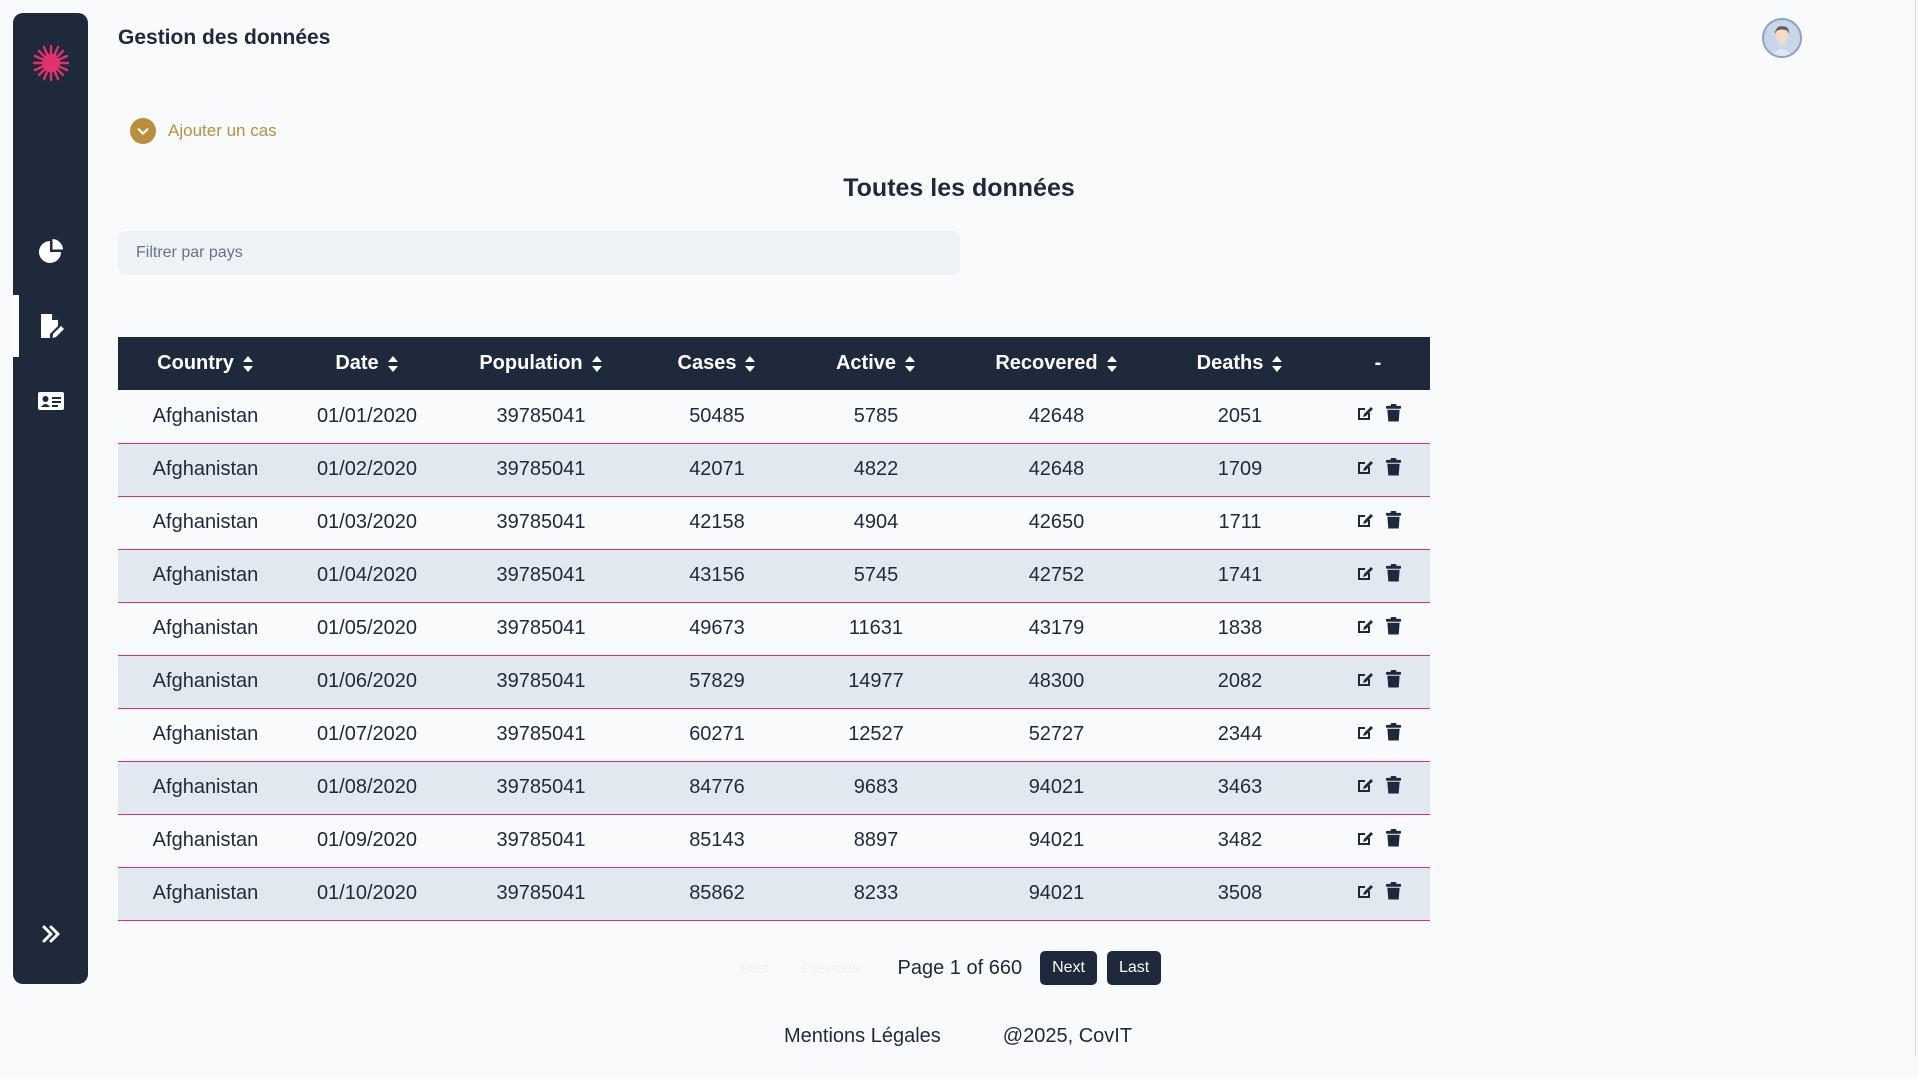  What do you see at coordinates (717, 787) in the screenshot?
I see `cell-cases: 84776` at bounding box center [717, 787].